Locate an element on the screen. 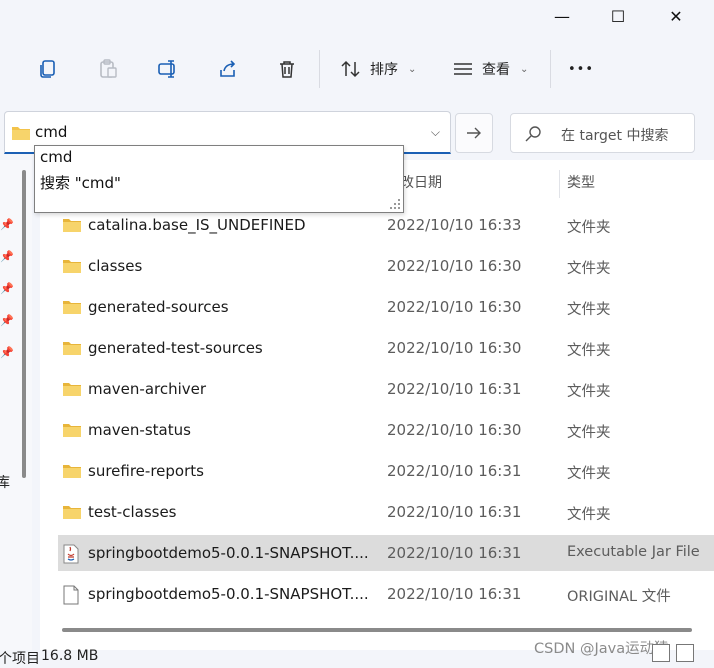  search-placeholder: 在 target 中搜索 is located at coordinates (615, 136).